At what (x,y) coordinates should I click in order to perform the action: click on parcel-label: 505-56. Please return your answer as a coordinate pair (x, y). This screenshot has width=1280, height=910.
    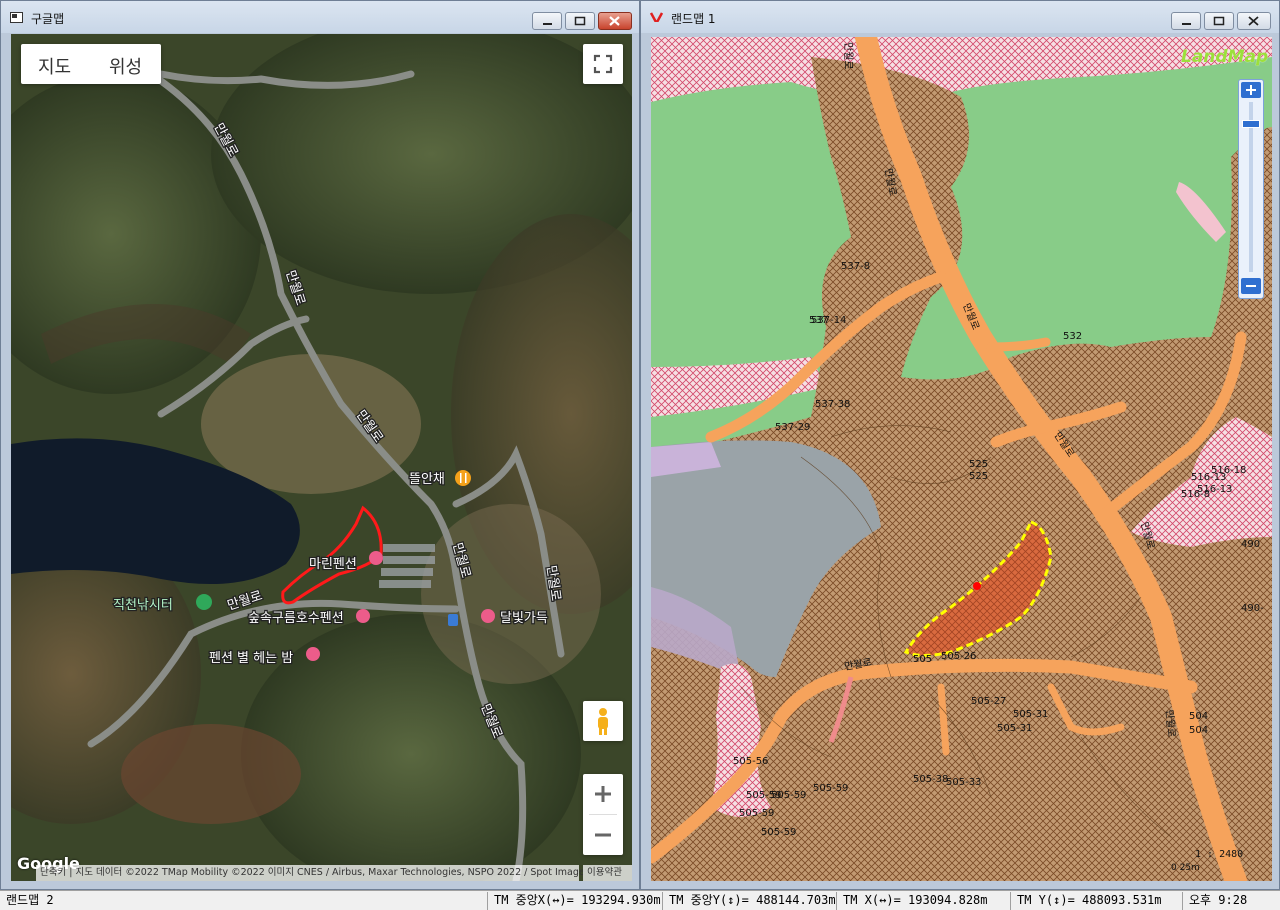
    Looking at the image, I should click on (750, 761).